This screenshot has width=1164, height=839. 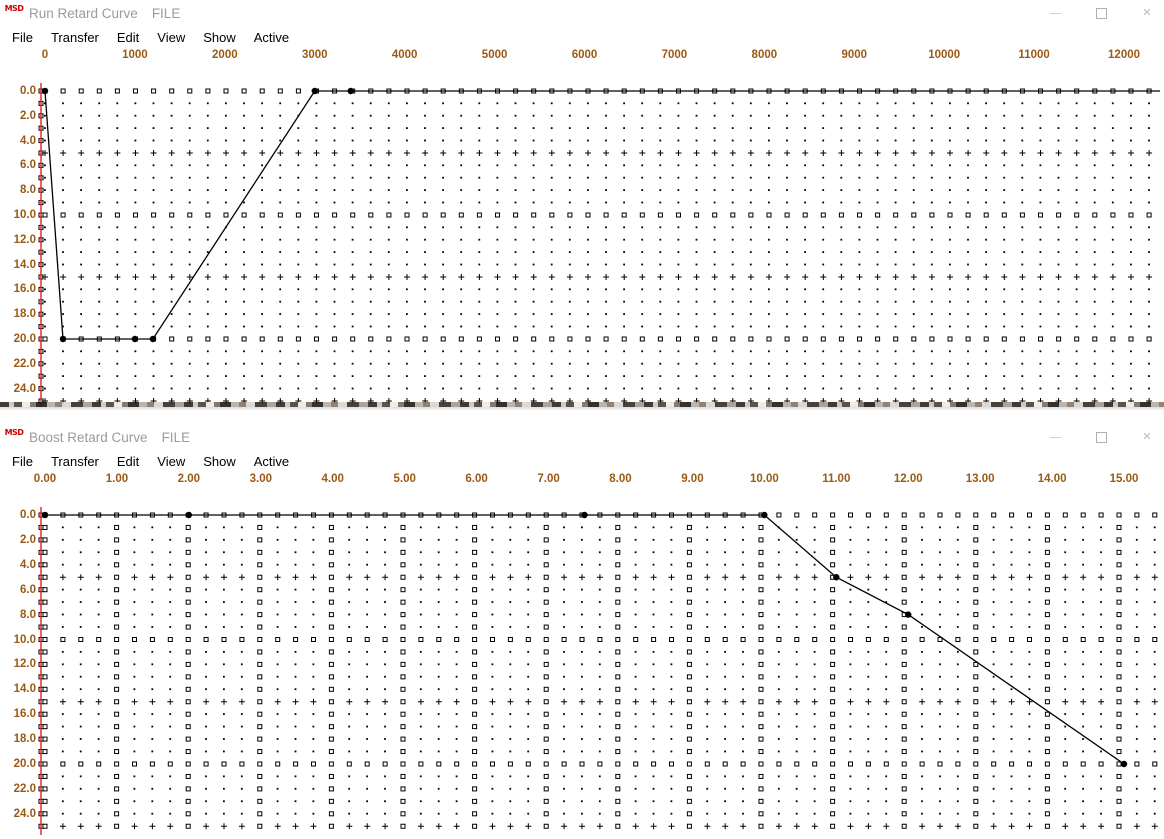 I want to click on titlebar-run-retard: MSD Run Retard Curve FILE ✕, so click(x=582, y=13).